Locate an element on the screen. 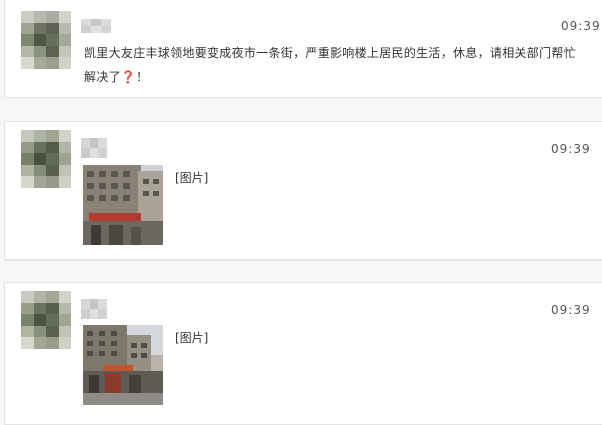  building-photo-image is located at coordinates (123, 205).